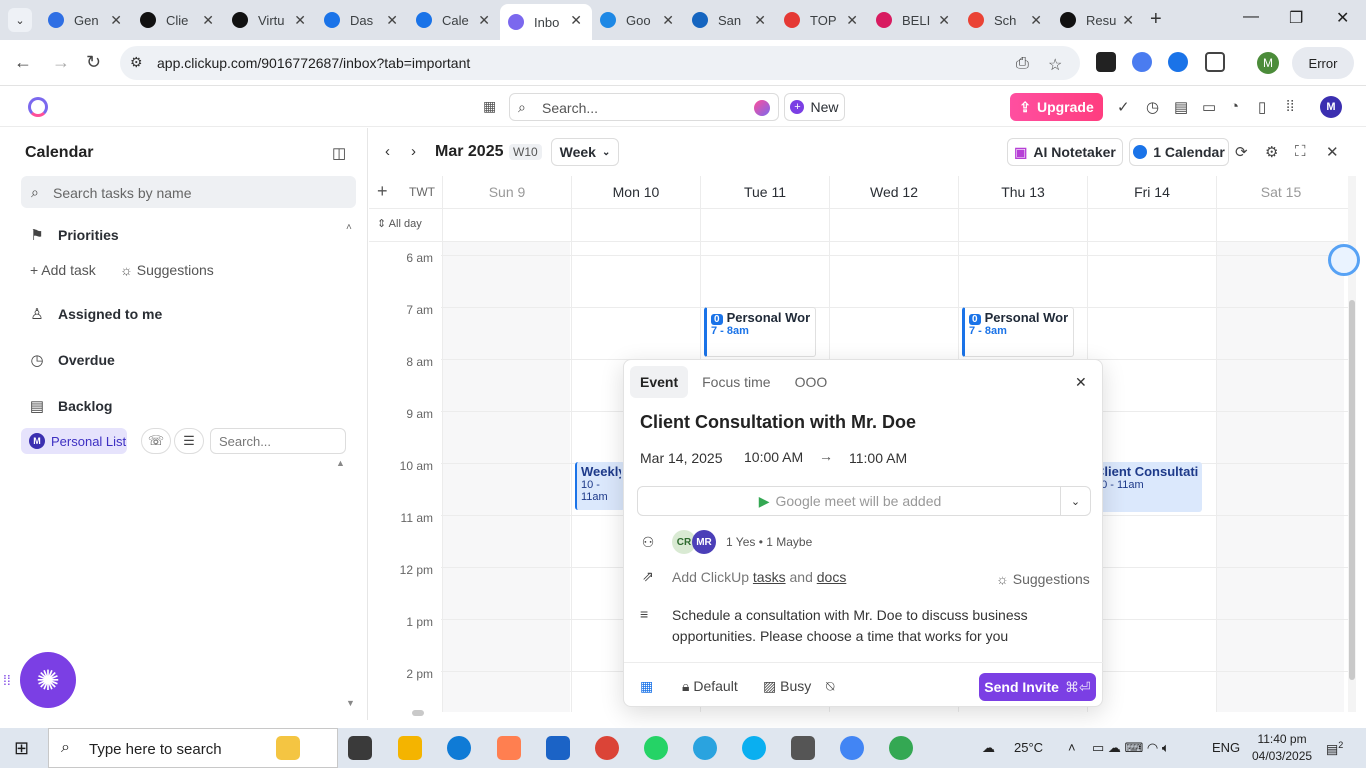 This screenshot has width=1366, height=768. I want to click on video-icon: ▭, so click(1209, 107).